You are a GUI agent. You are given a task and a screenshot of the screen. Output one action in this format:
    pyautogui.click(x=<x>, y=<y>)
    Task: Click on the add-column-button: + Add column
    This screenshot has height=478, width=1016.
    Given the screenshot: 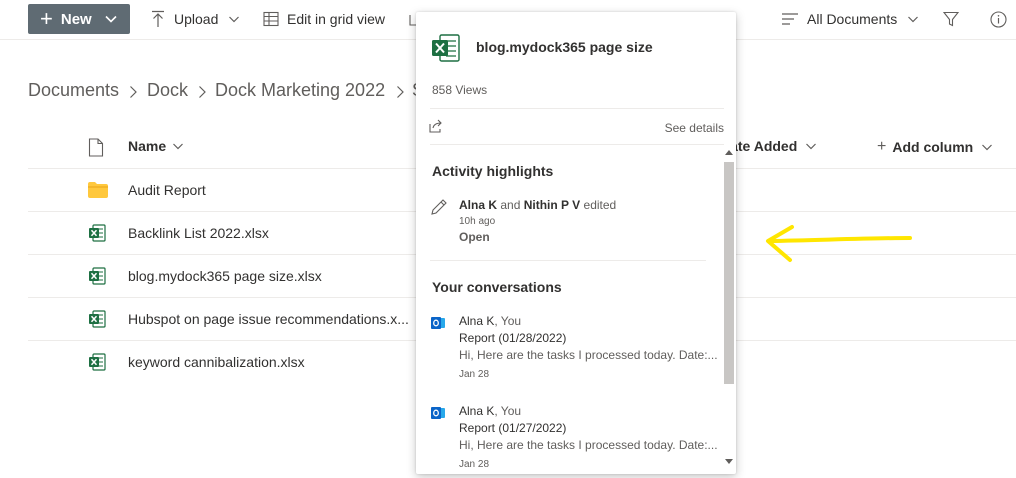 What is the action you would take?
    pyautogui.click(x=935, y=147)
    